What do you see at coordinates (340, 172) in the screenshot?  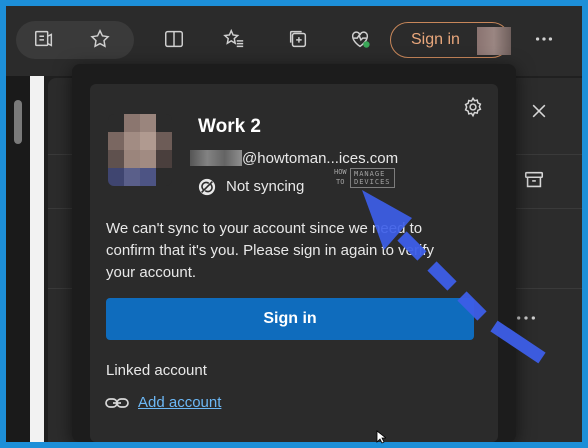 I see `watermark-text: HOW` at bounding box center [340, 172].